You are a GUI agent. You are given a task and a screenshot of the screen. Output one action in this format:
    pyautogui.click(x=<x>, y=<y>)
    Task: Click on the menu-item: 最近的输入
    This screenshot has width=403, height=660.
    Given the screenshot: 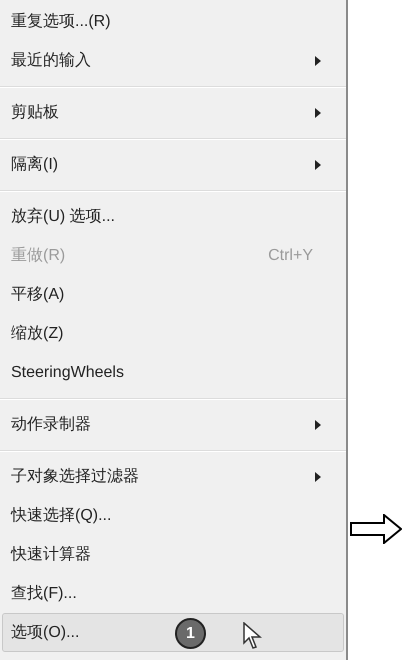 What is the action you would take?
    pyautogui.click(x=173, y=60)
    